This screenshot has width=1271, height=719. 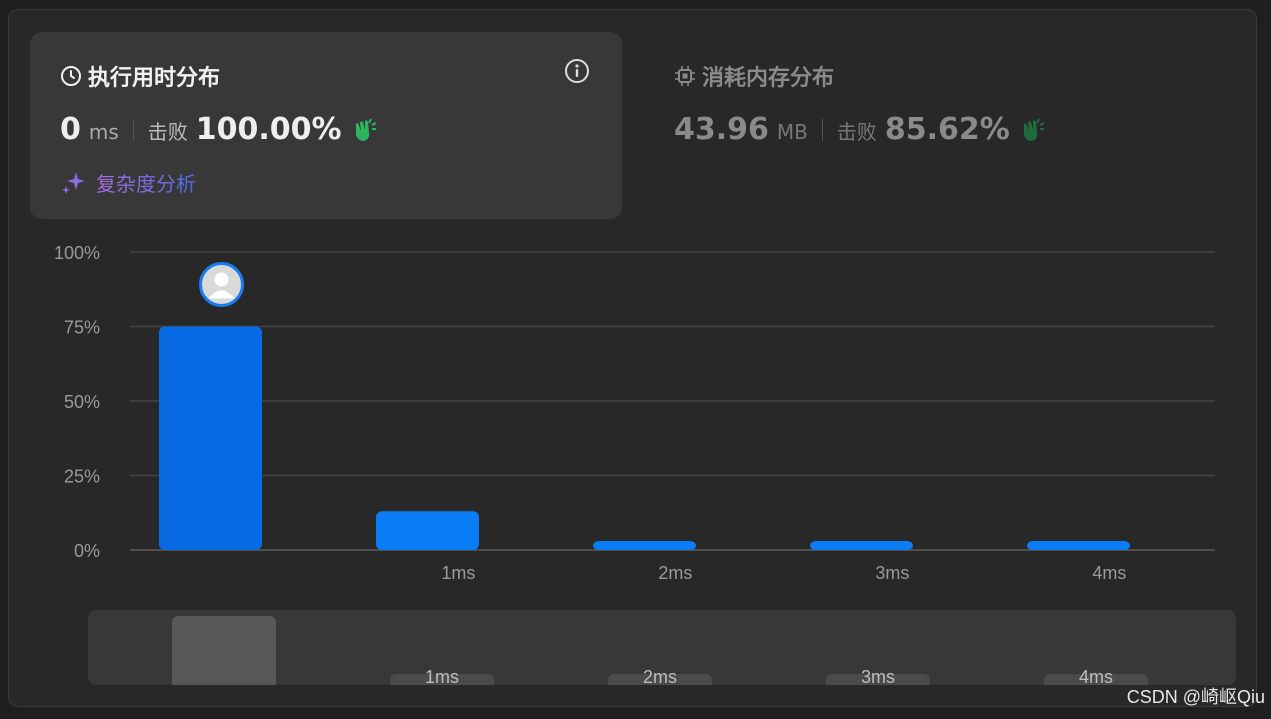 What do you see at coordinates (103, 132) in the screenshot?
I see `runtime-unit: ms` at bounding box center [103, 132].